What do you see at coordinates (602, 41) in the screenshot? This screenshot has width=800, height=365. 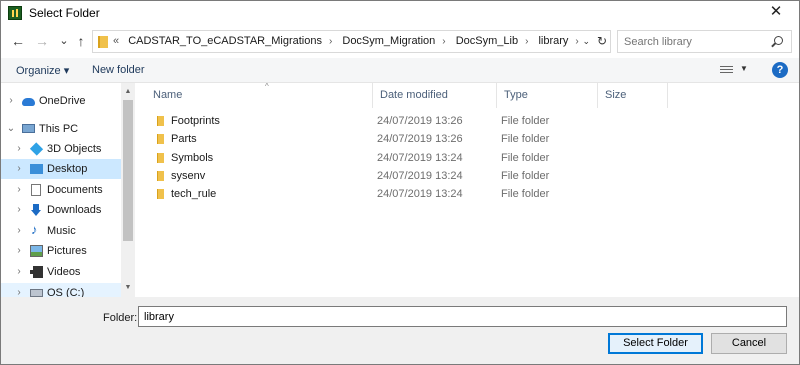 I see `refresh-button: ↻` at bounding box center [602, 41].